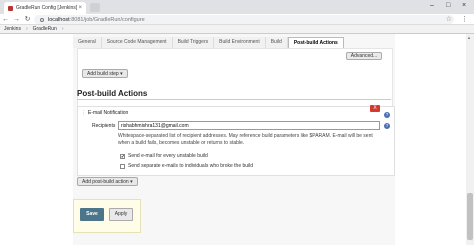 Image resolution: width=474 pixels, height=245 pixels. Describe the element at coordinates (10, 8) in the screenshot. I see `jenkins-favicon-icon` at that location.